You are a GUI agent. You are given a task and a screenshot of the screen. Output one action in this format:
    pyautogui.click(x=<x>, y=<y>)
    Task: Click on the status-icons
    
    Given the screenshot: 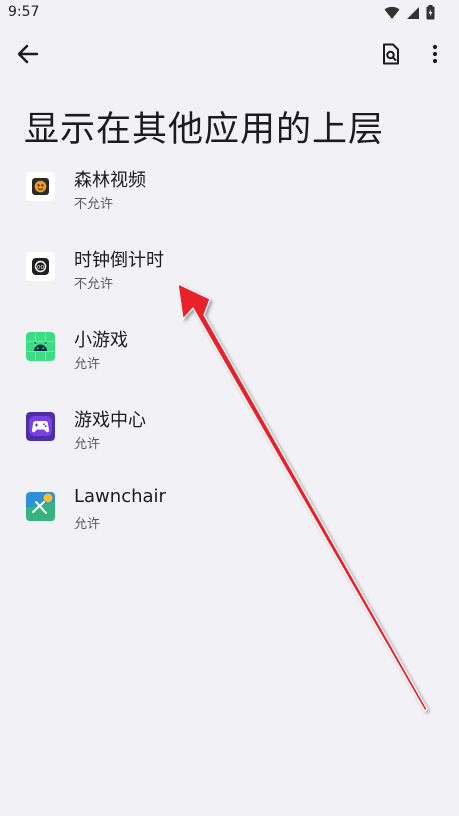 What is the action you would take?
    pyautogui.click(x=409, y=12)
    